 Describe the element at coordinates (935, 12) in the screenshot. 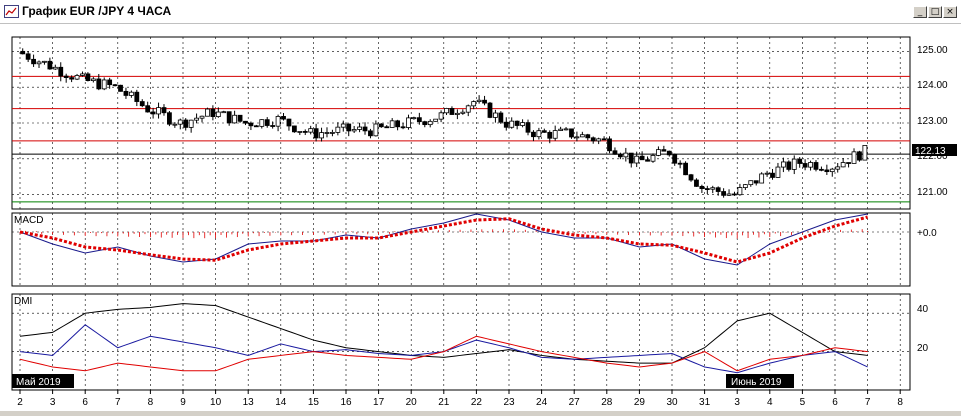

I see `maximize-button: □` at that location.